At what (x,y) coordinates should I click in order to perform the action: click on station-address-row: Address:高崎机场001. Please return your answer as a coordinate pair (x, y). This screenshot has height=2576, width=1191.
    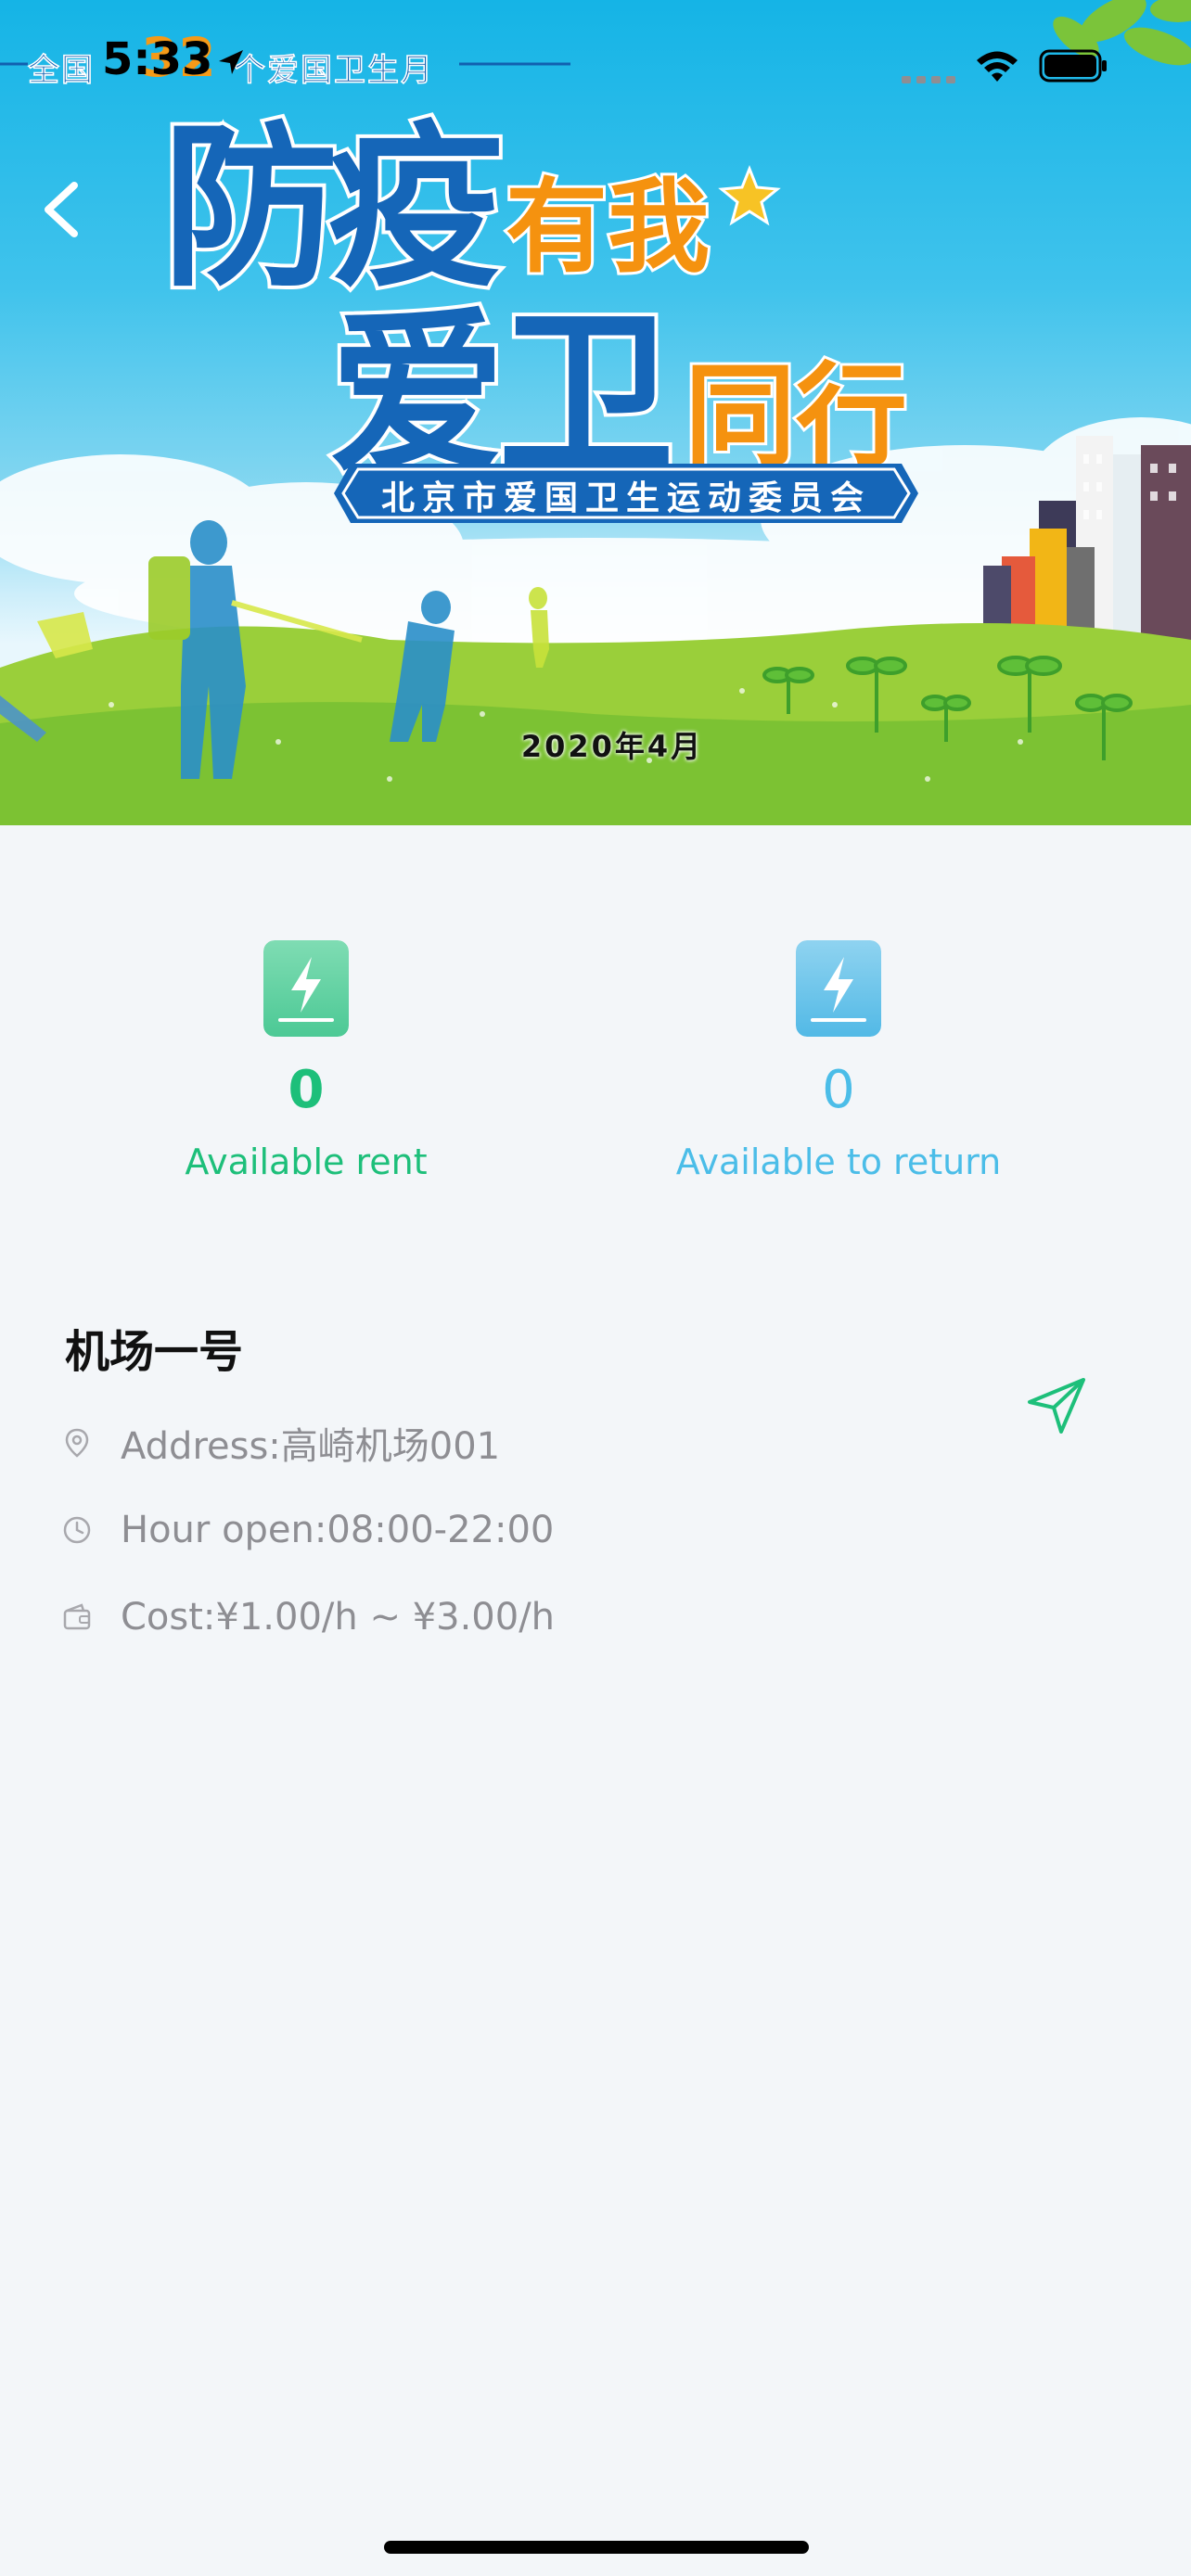
    Looking at the image, I should click on (280, 1443).